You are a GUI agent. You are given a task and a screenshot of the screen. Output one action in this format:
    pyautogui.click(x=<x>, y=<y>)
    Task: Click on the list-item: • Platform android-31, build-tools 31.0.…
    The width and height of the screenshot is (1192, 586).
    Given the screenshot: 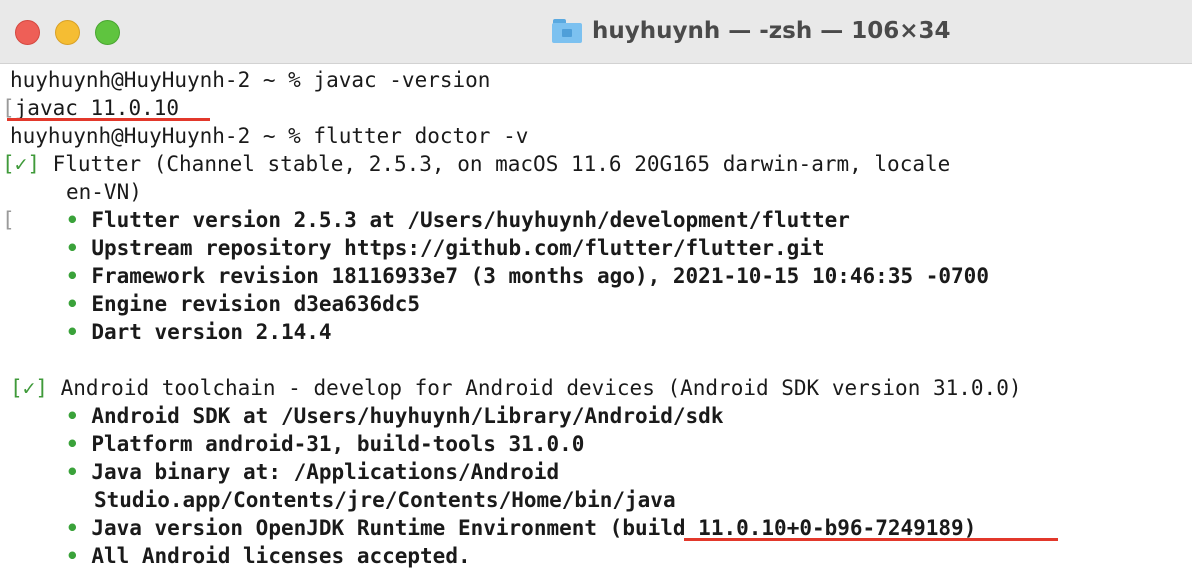 What is the action you would take?
    pyautogui.click(x=325, y=444)
    